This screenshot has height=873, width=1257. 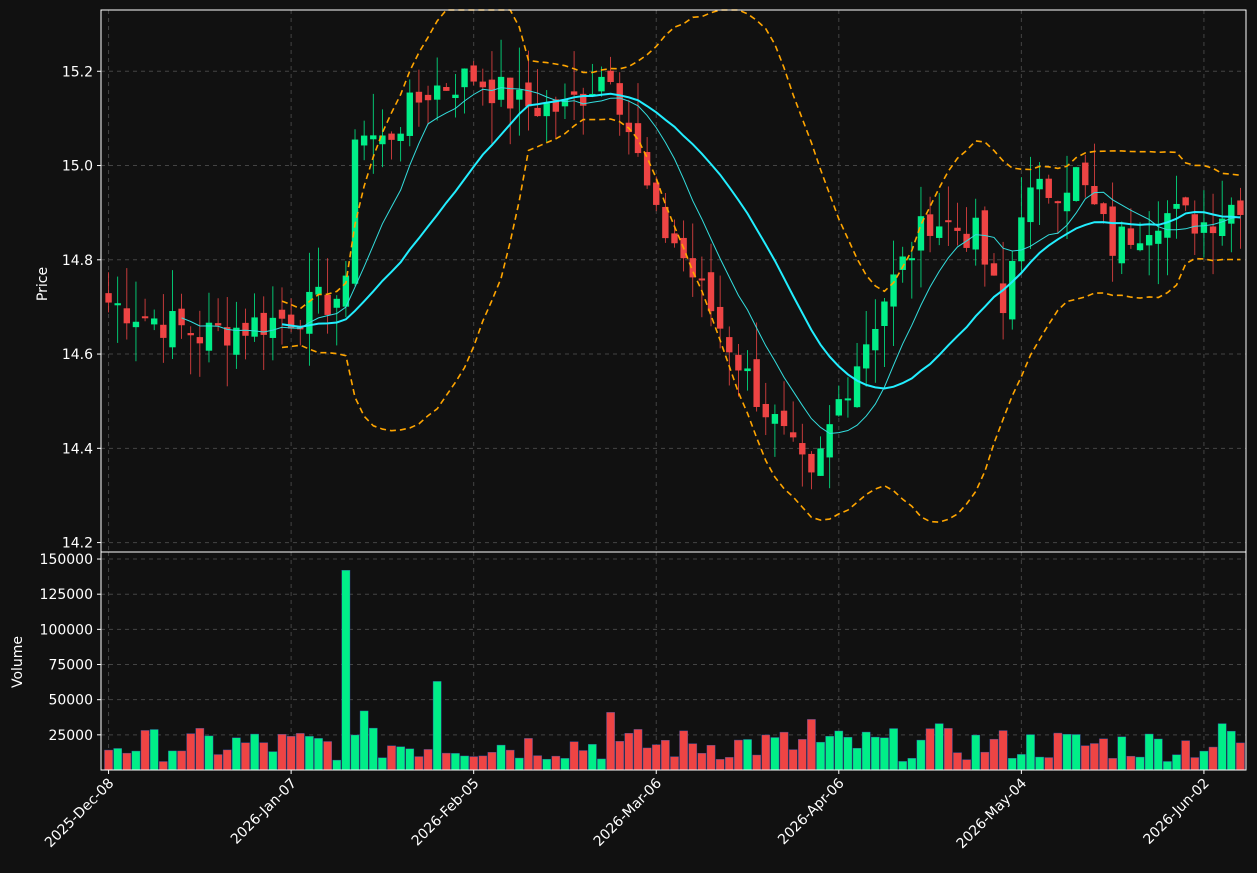 What do you see at coordinates (77, 544) in the screenshot?
I see `price-tick-label: 14.2` at bounding box center [77, 544].